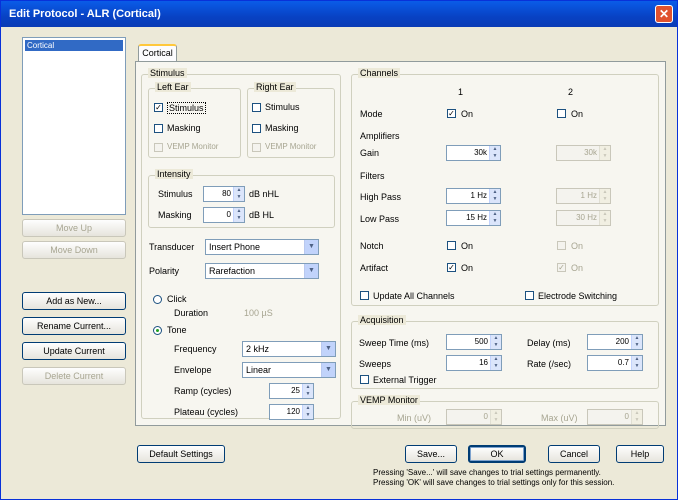  I want to click on stimulus-group-label: Stimulus, so click(167, 73).